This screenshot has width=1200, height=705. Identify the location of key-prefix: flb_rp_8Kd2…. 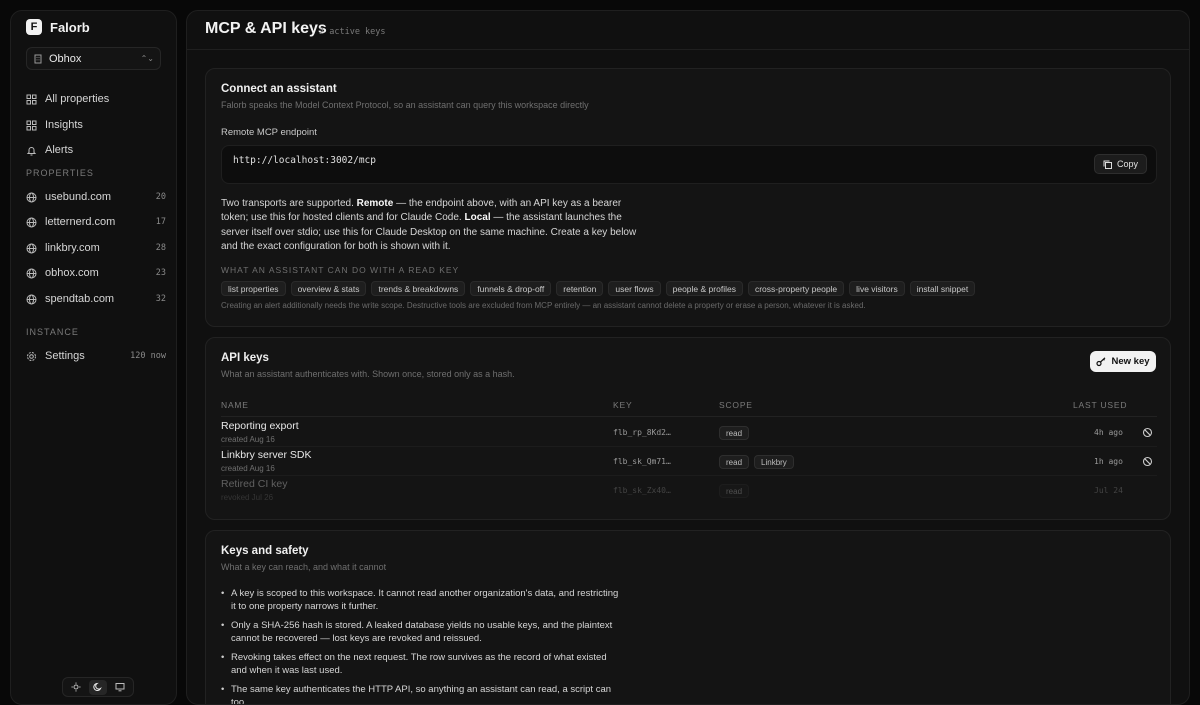
(642, 432).